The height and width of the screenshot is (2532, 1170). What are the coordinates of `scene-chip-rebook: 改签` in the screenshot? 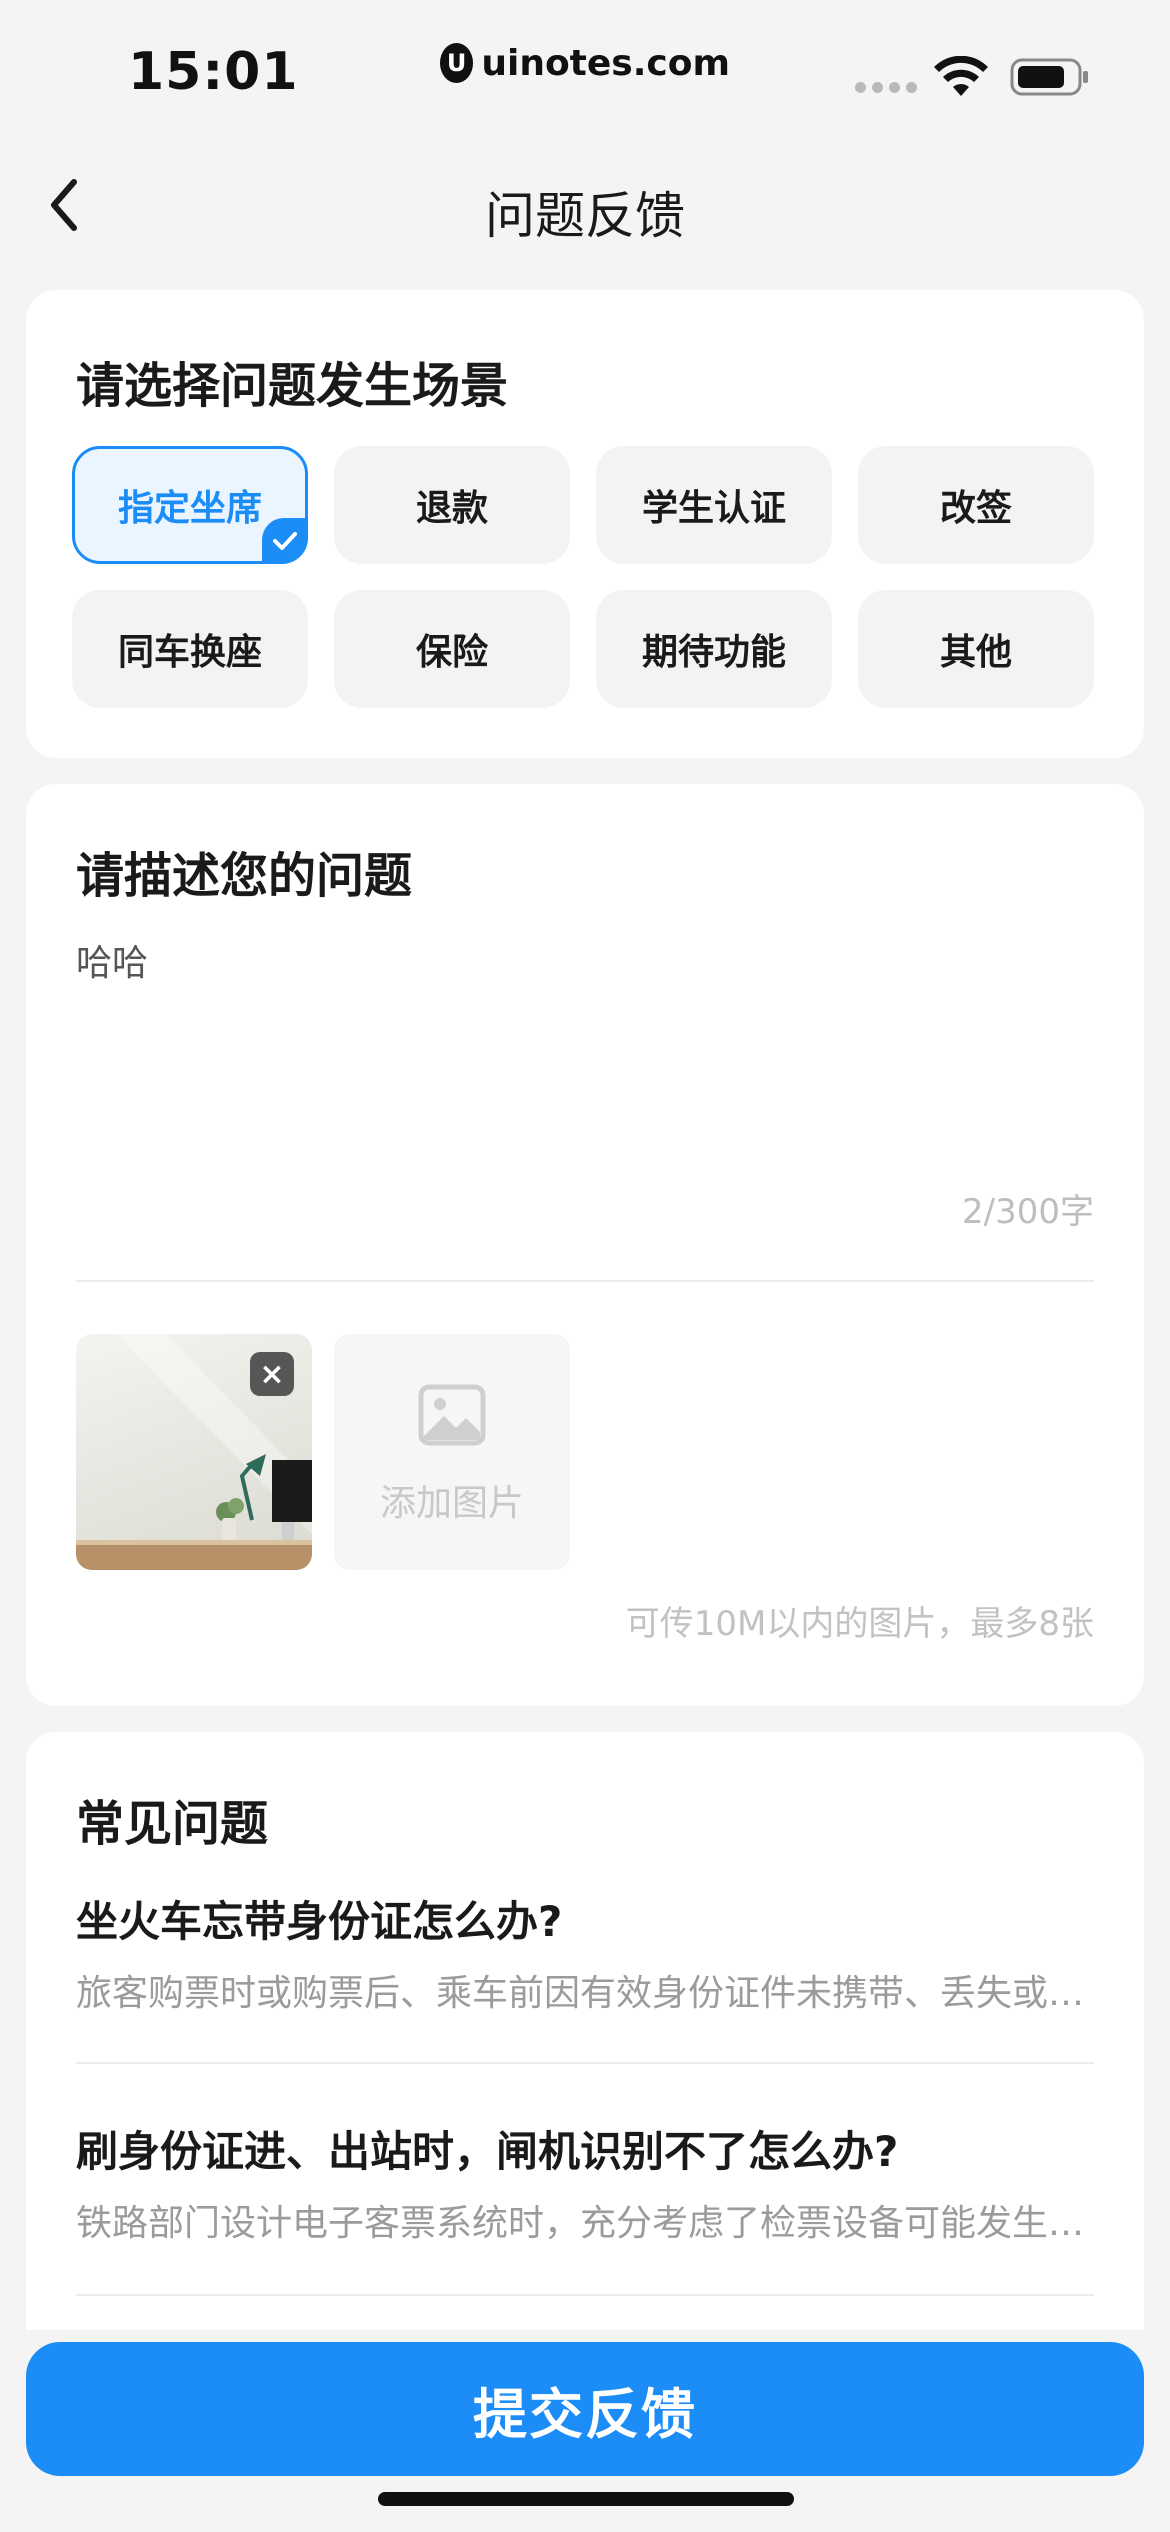 It's located at (976, 505).